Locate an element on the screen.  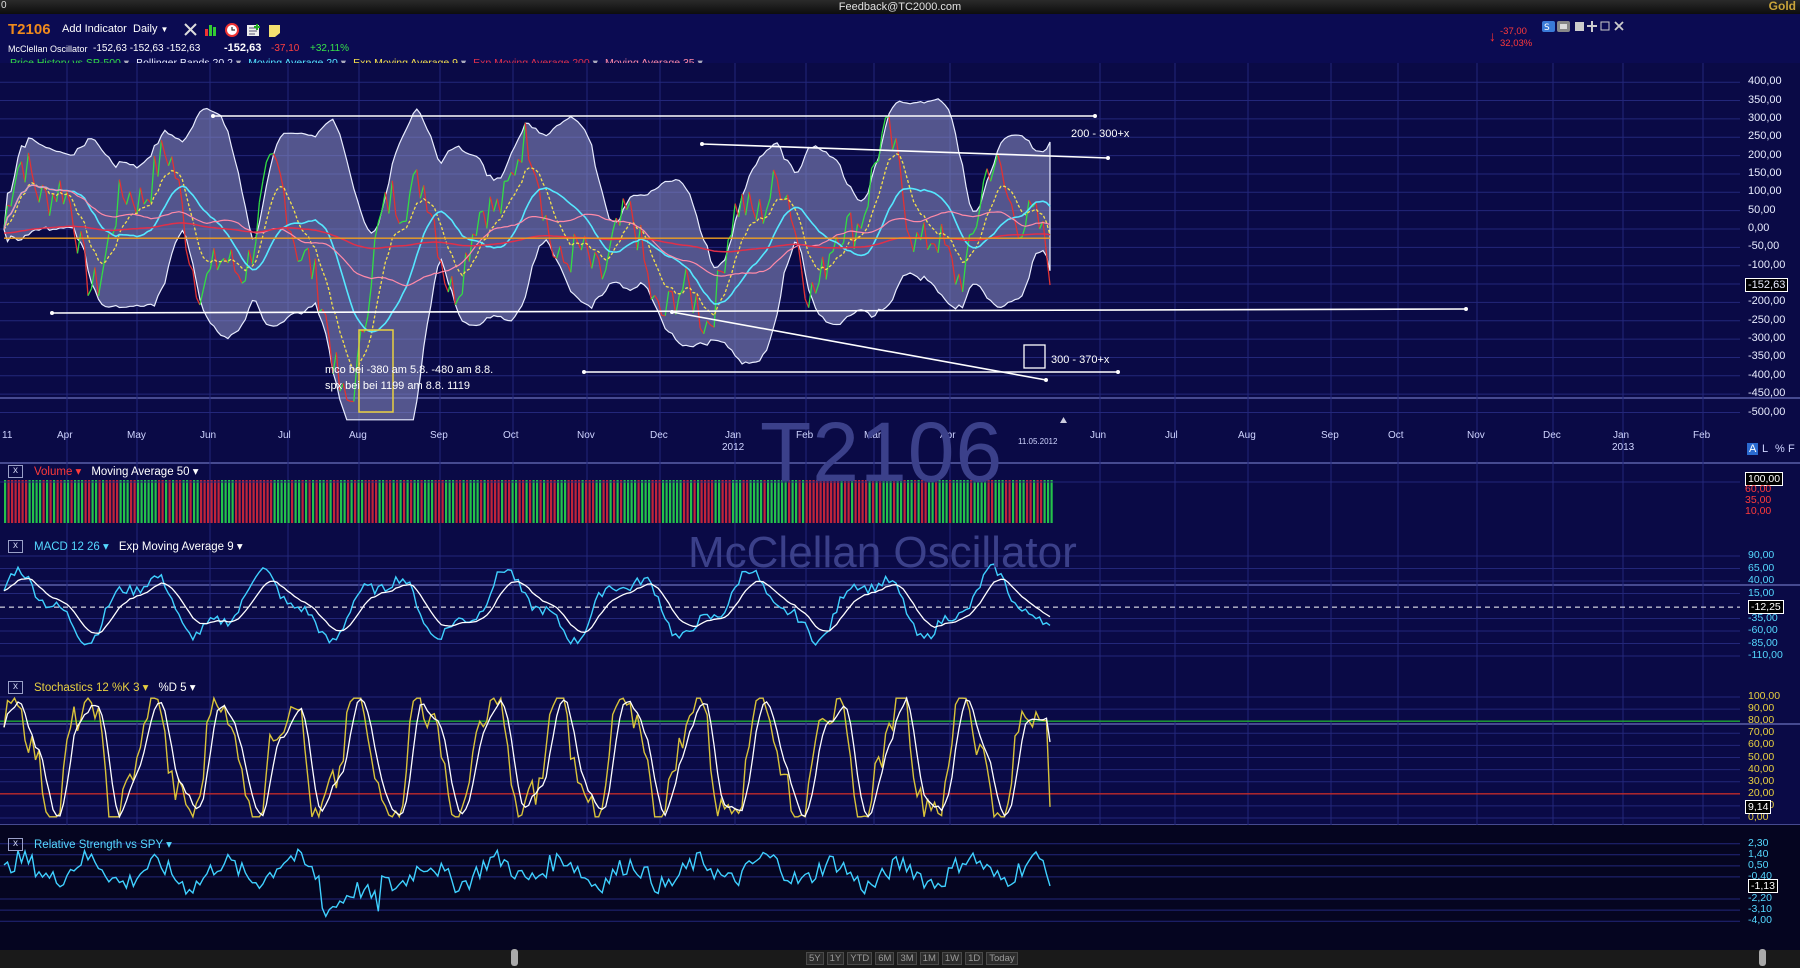
stoch-title: Stochastics 12 %K 3 ▾ is located at coordinates (91, 687).